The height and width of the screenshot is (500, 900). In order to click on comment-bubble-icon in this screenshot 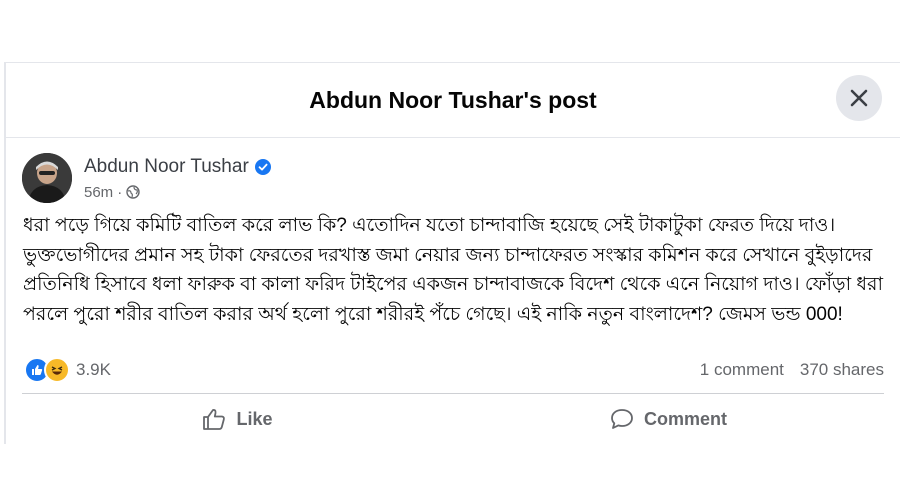, I will do `click(622, 419)`.